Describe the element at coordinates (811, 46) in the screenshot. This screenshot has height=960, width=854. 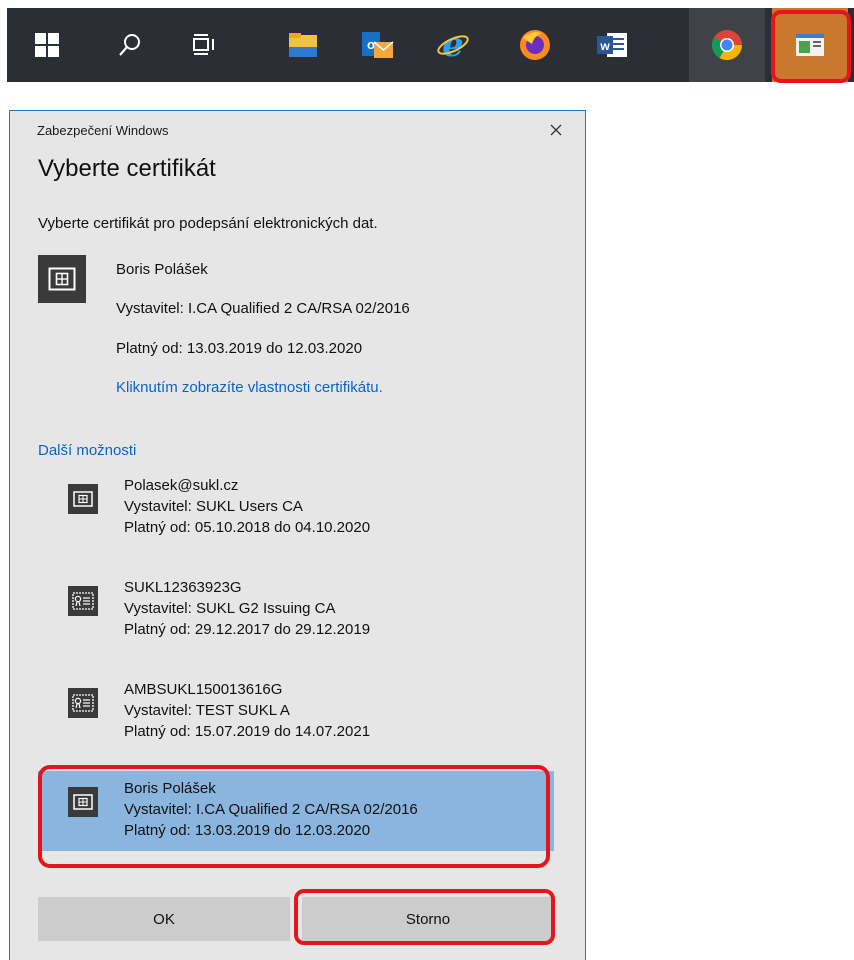
I see `taskbar-highlight-frame` at that location.